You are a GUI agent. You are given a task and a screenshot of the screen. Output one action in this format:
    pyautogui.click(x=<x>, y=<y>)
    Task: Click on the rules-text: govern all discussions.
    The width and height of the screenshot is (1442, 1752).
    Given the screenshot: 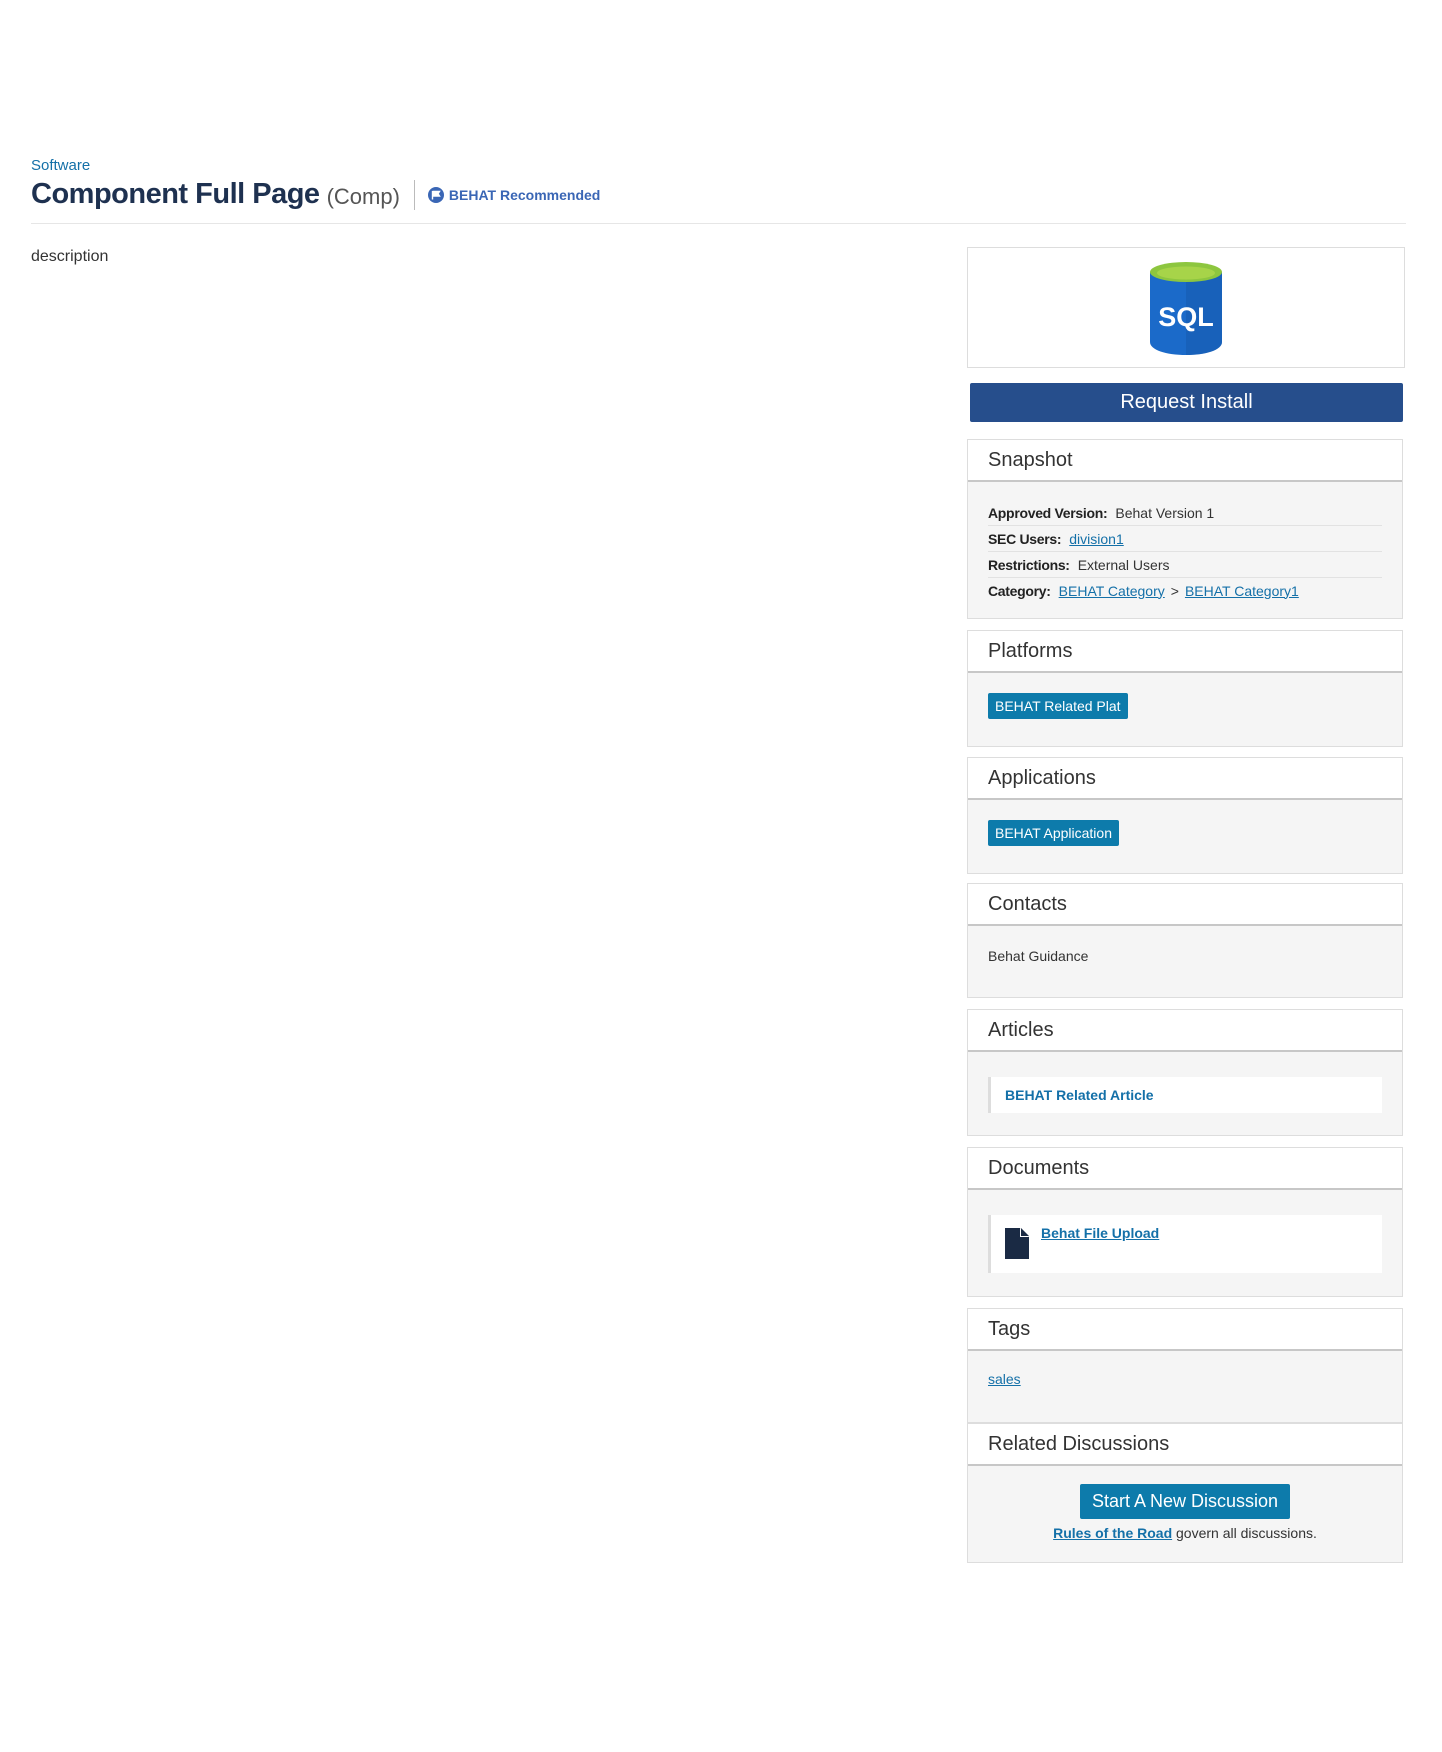 What is the action you would take?
    pyautogui.click(x=1246, y=1533)
    